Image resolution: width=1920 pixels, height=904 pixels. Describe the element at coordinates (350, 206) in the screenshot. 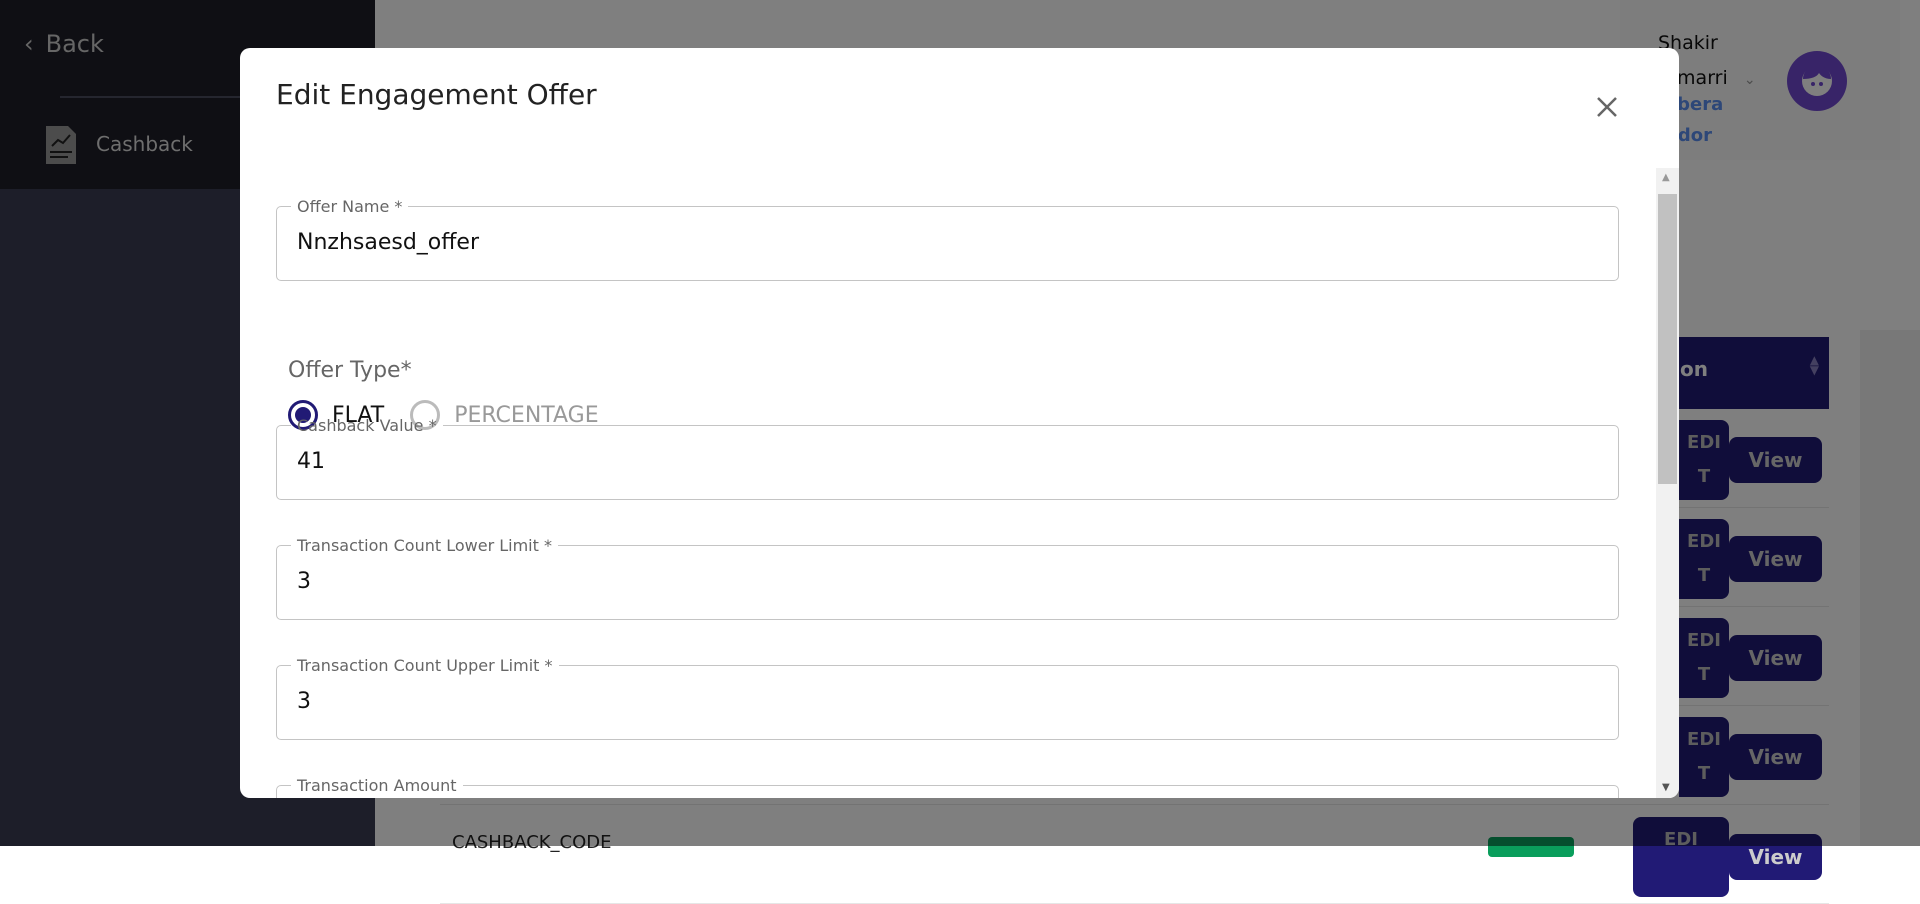

I see `offer-name-label: Offer Name *` at that location.